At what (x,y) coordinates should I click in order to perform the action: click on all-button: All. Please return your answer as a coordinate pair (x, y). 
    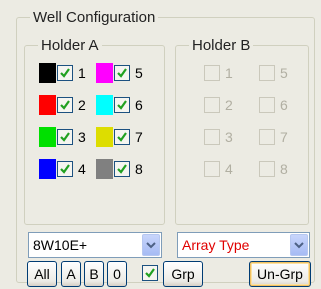
    Looking at the image, I should click on (42, 274).